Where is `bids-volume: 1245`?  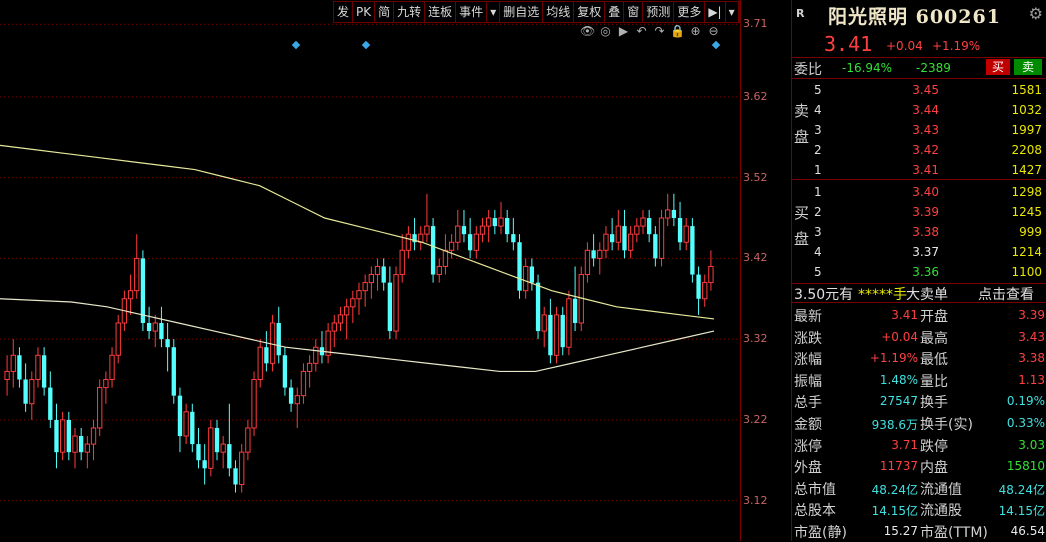
bids-volume: 1245 is located at coordinates (1026, 212).